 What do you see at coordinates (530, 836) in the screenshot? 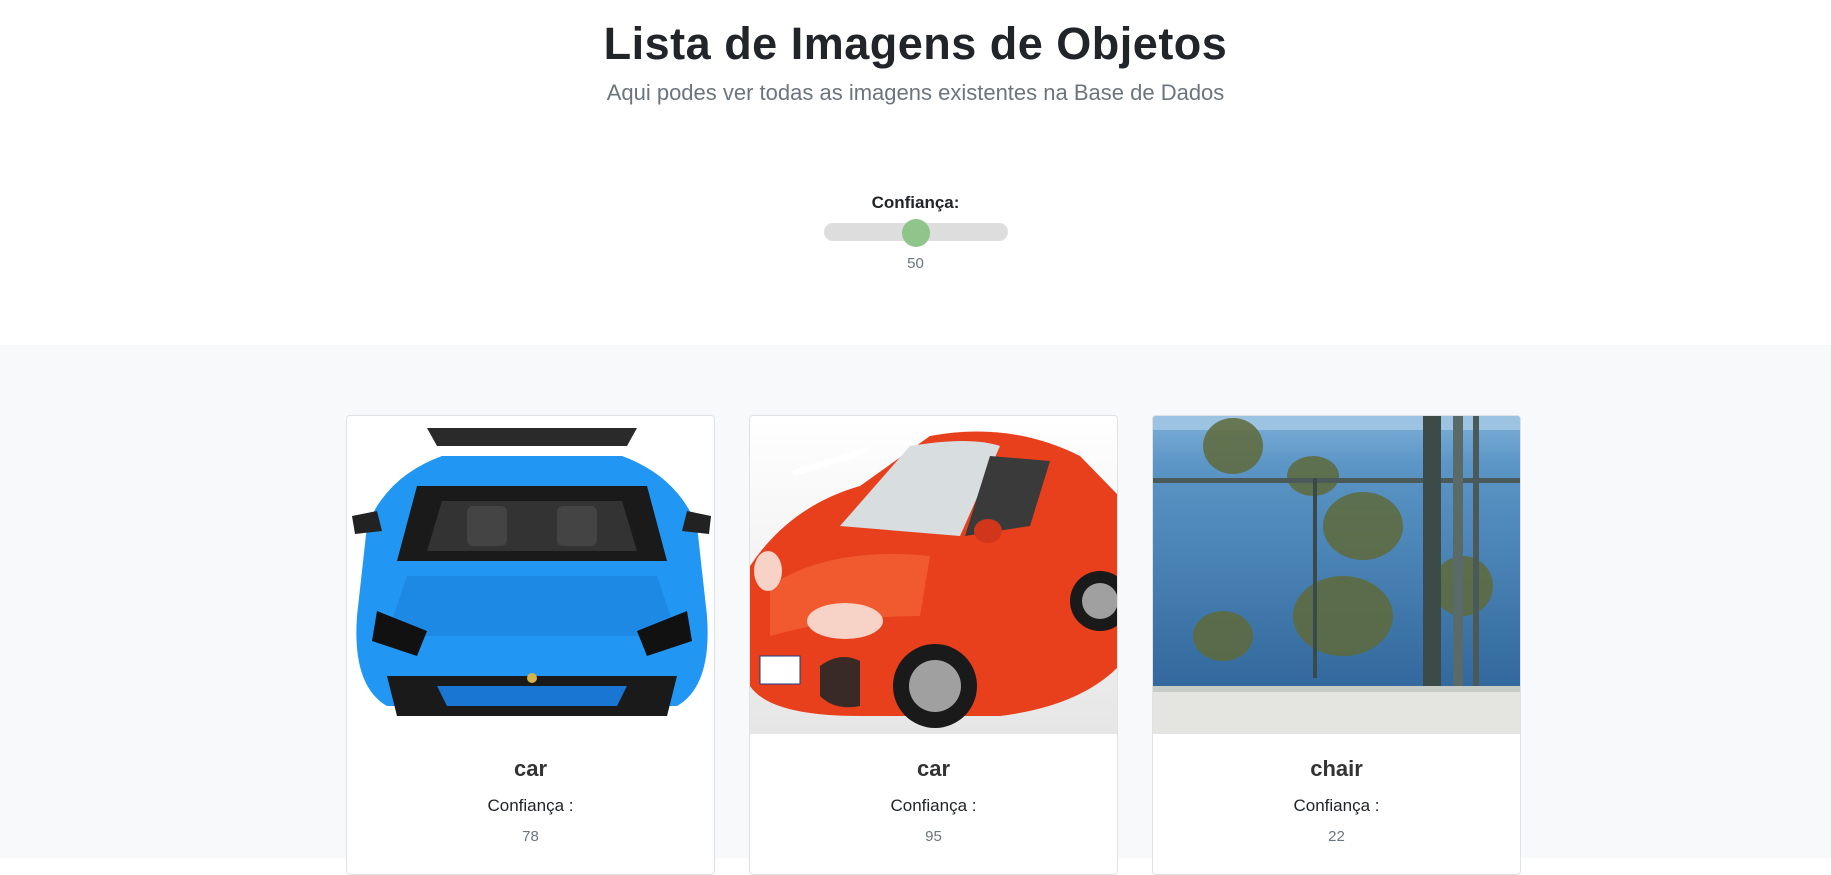
I see `card-confidence-value: 78` at bounding box center [530, 836].